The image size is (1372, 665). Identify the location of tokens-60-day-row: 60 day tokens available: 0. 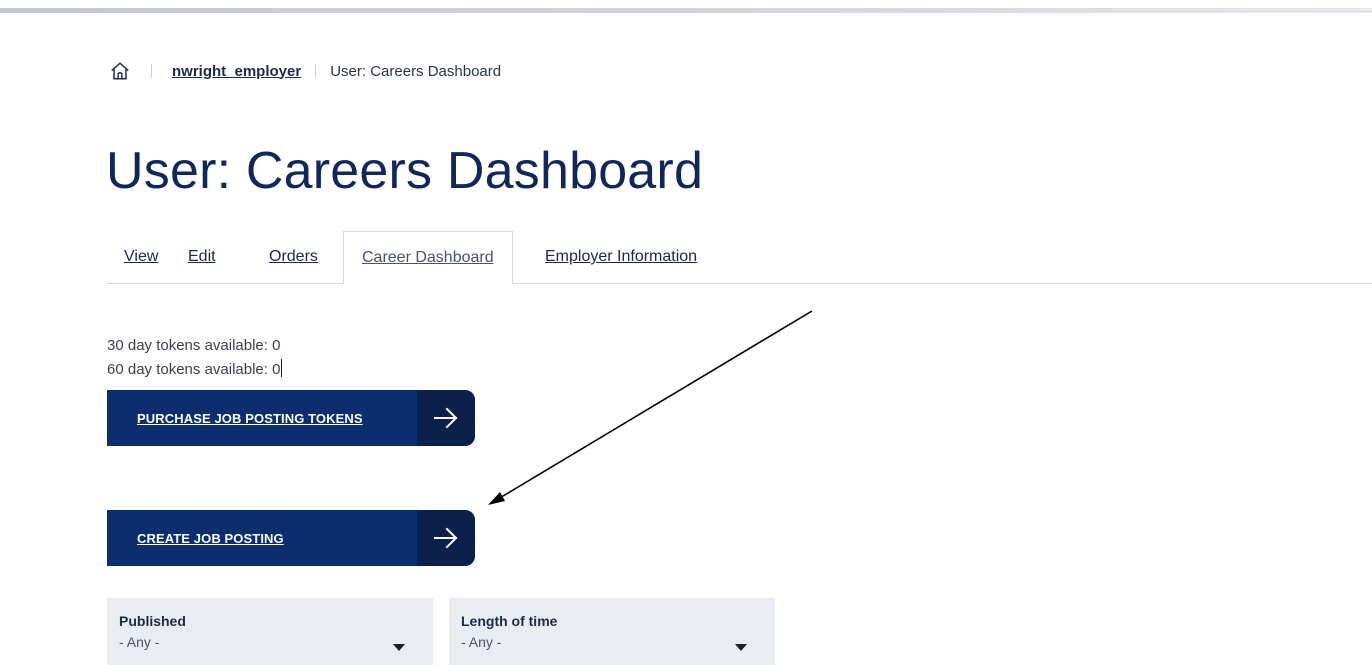
(195, 370).